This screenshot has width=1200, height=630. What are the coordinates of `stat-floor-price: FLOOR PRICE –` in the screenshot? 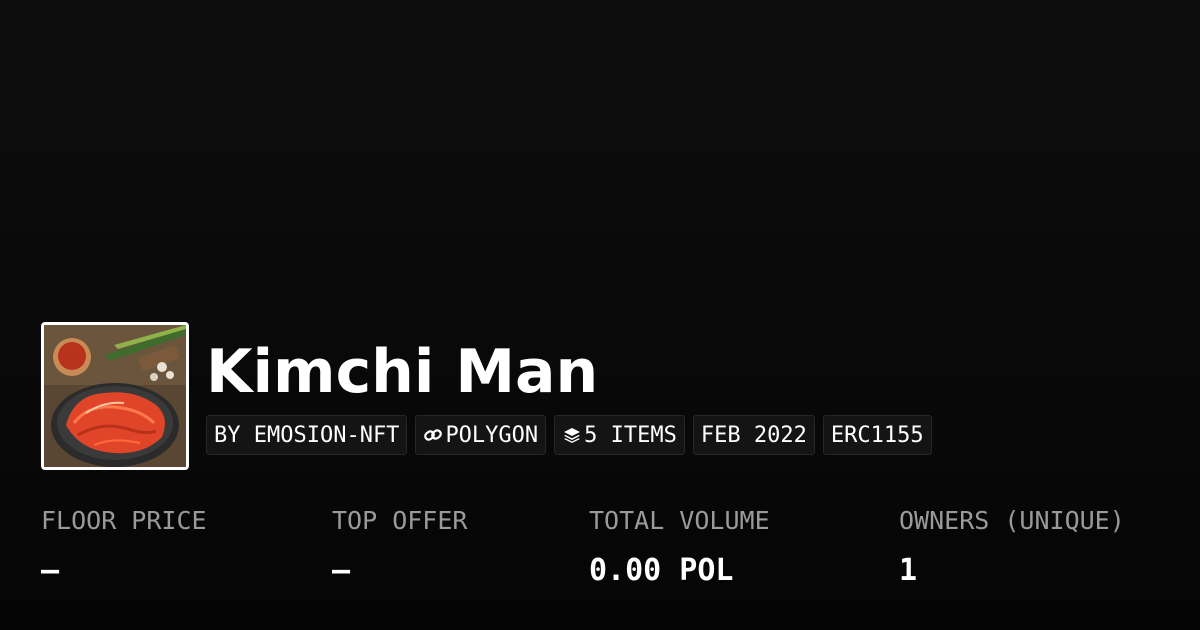 It's located at (124, 550).